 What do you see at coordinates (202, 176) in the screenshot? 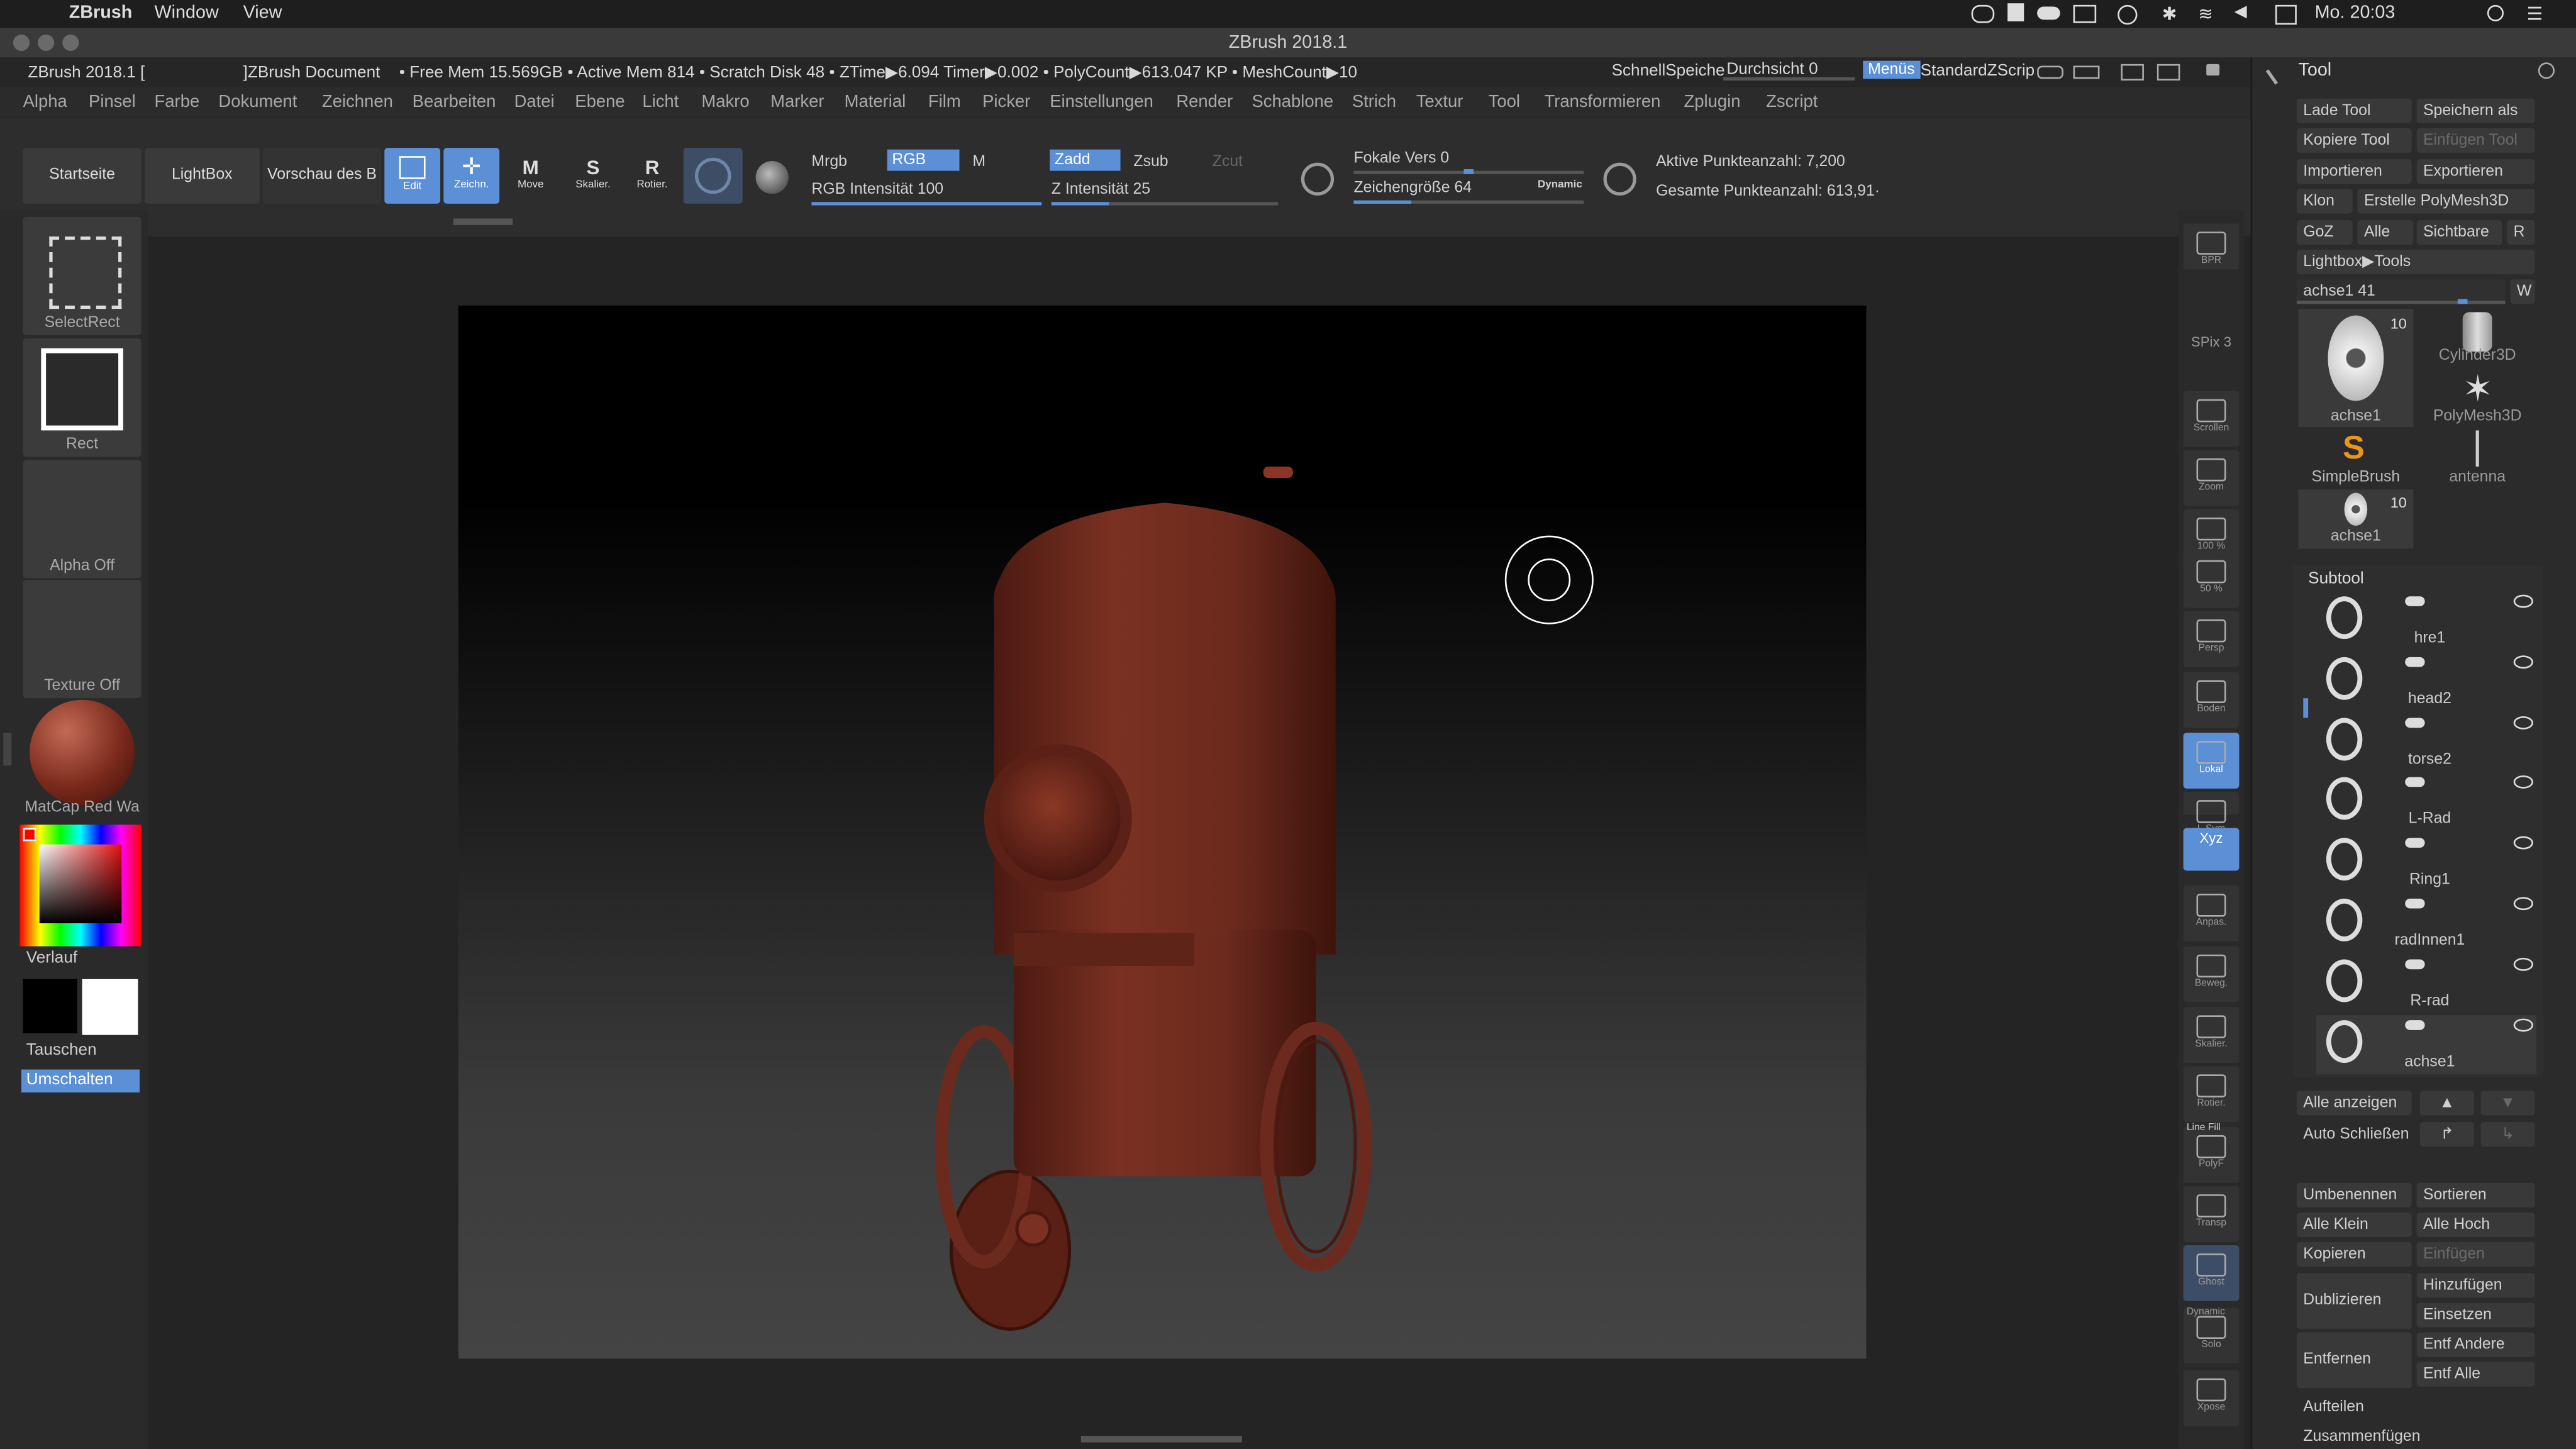
I see `lightbox-button: LightBox` at bounding box center [202, 176].